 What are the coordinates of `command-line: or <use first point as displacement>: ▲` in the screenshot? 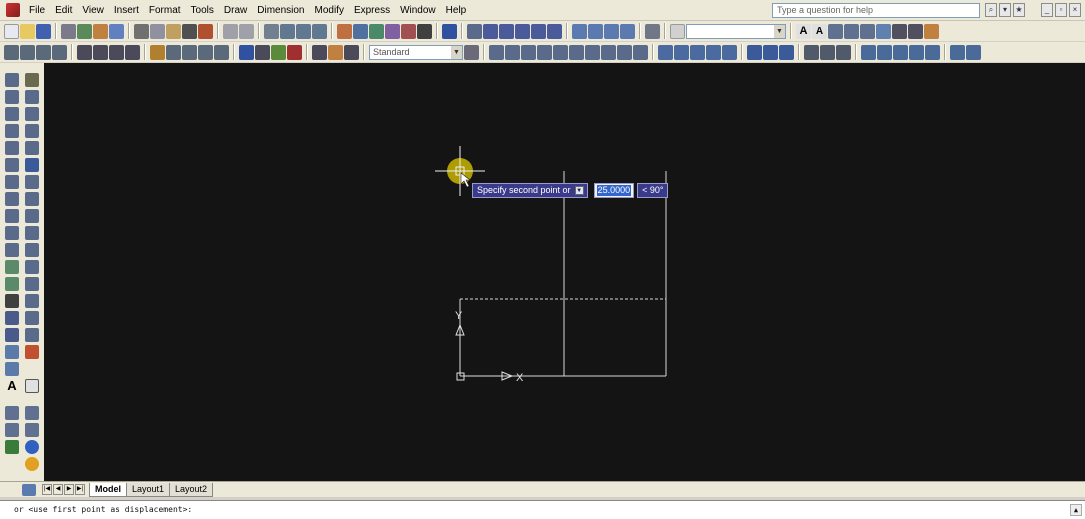 It's located at (542, 509).